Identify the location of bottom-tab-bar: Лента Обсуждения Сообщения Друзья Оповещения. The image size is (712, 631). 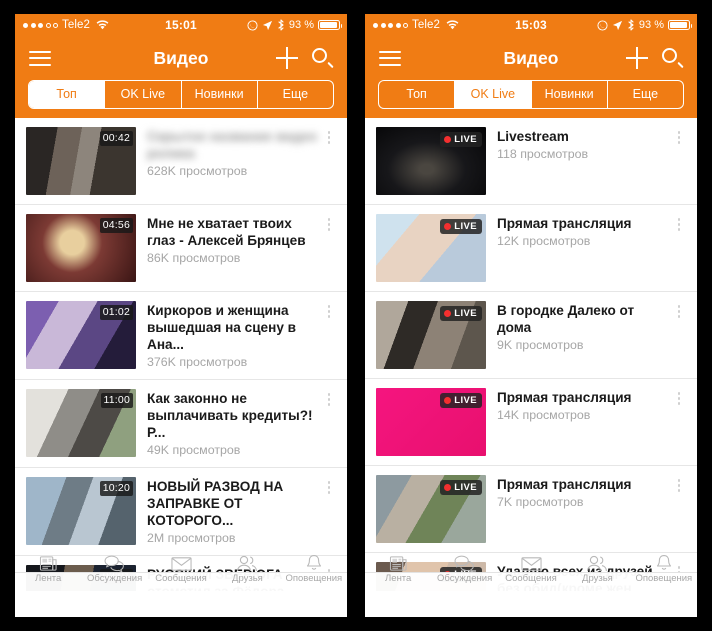
(531, 579).